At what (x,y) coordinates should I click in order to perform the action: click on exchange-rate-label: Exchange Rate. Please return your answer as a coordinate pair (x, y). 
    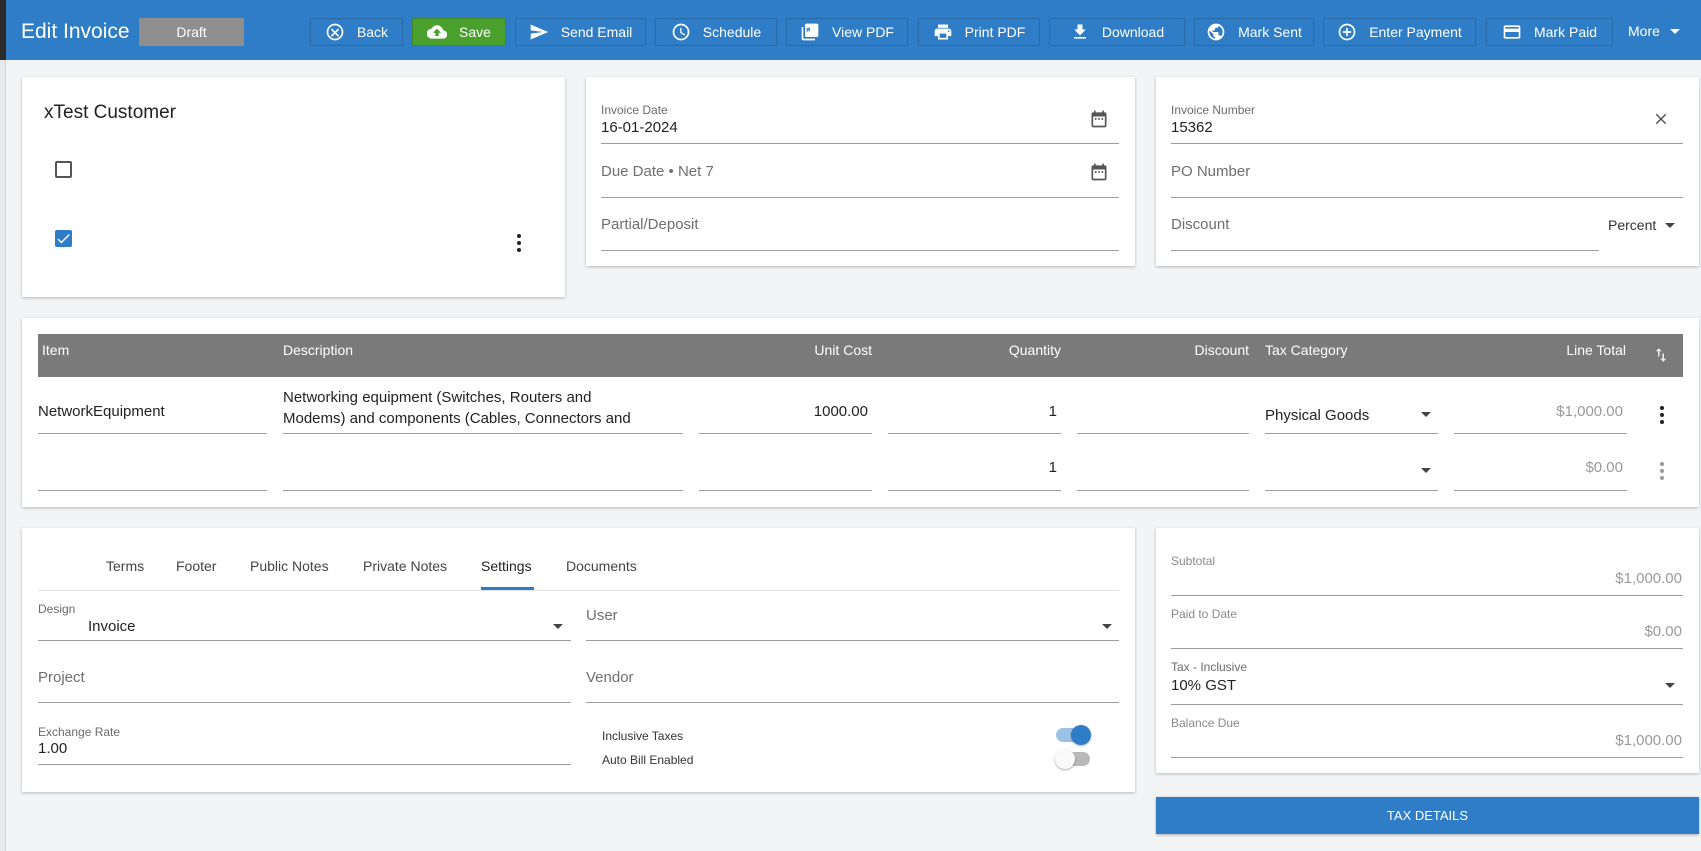
    Looking at the image, I should click on (79, 732).